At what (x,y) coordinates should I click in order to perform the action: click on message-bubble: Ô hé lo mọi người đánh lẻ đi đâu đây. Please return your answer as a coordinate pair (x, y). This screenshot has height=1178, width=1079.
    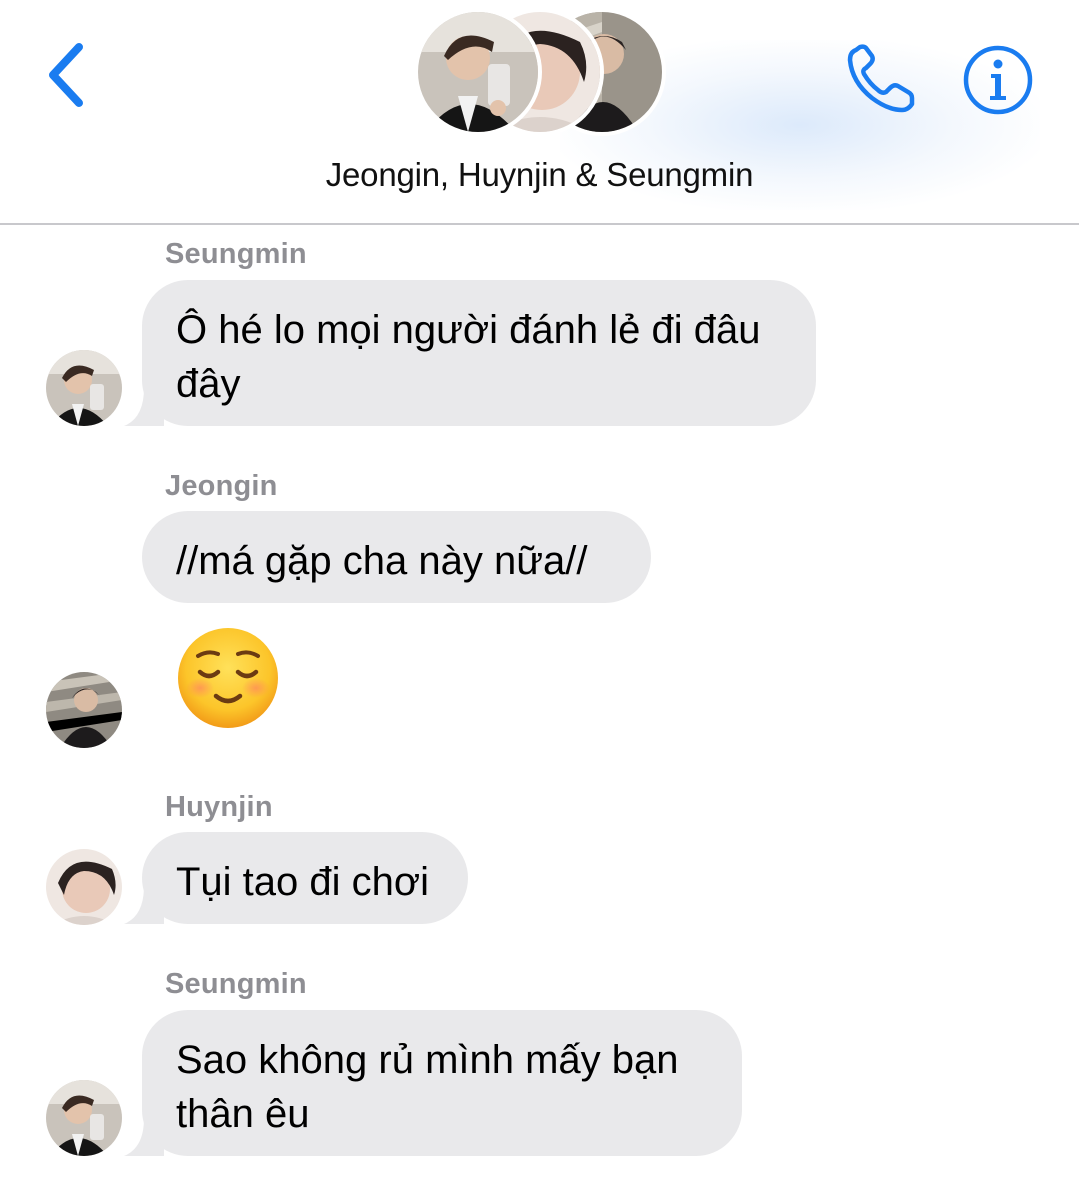
    Looking at the image, I should click on (470, 353).